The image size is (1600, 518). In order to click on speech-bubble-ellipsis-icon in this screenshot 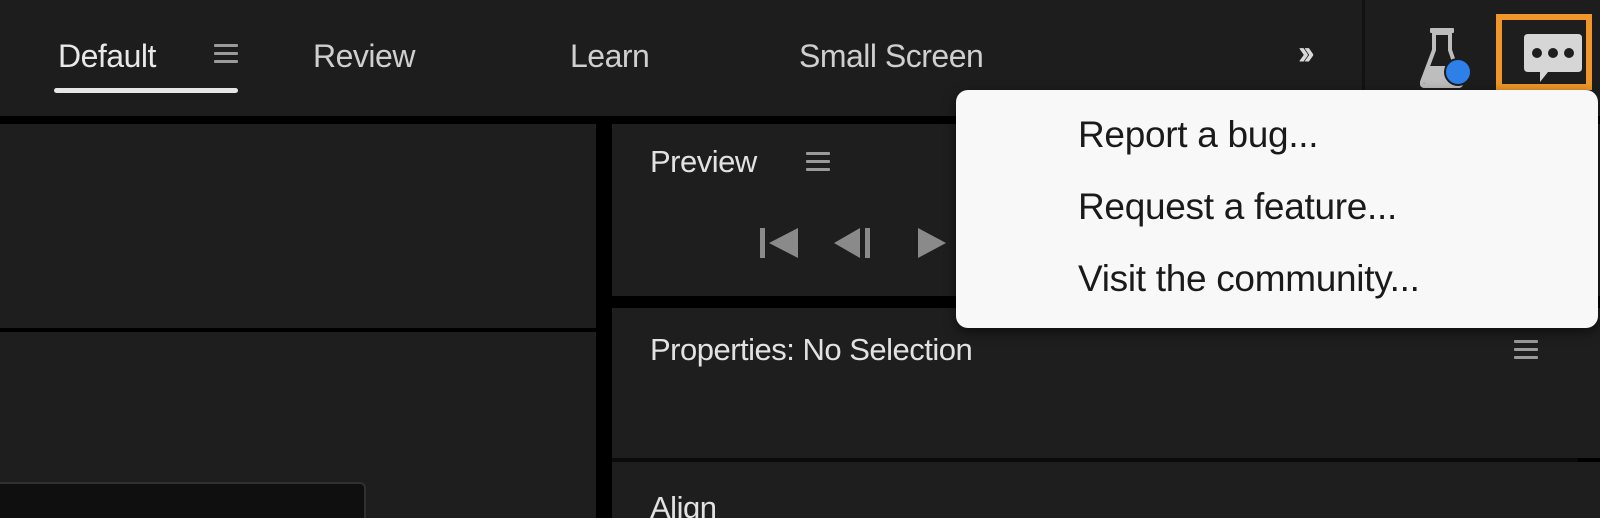, I will do `click(1553, 58)`.